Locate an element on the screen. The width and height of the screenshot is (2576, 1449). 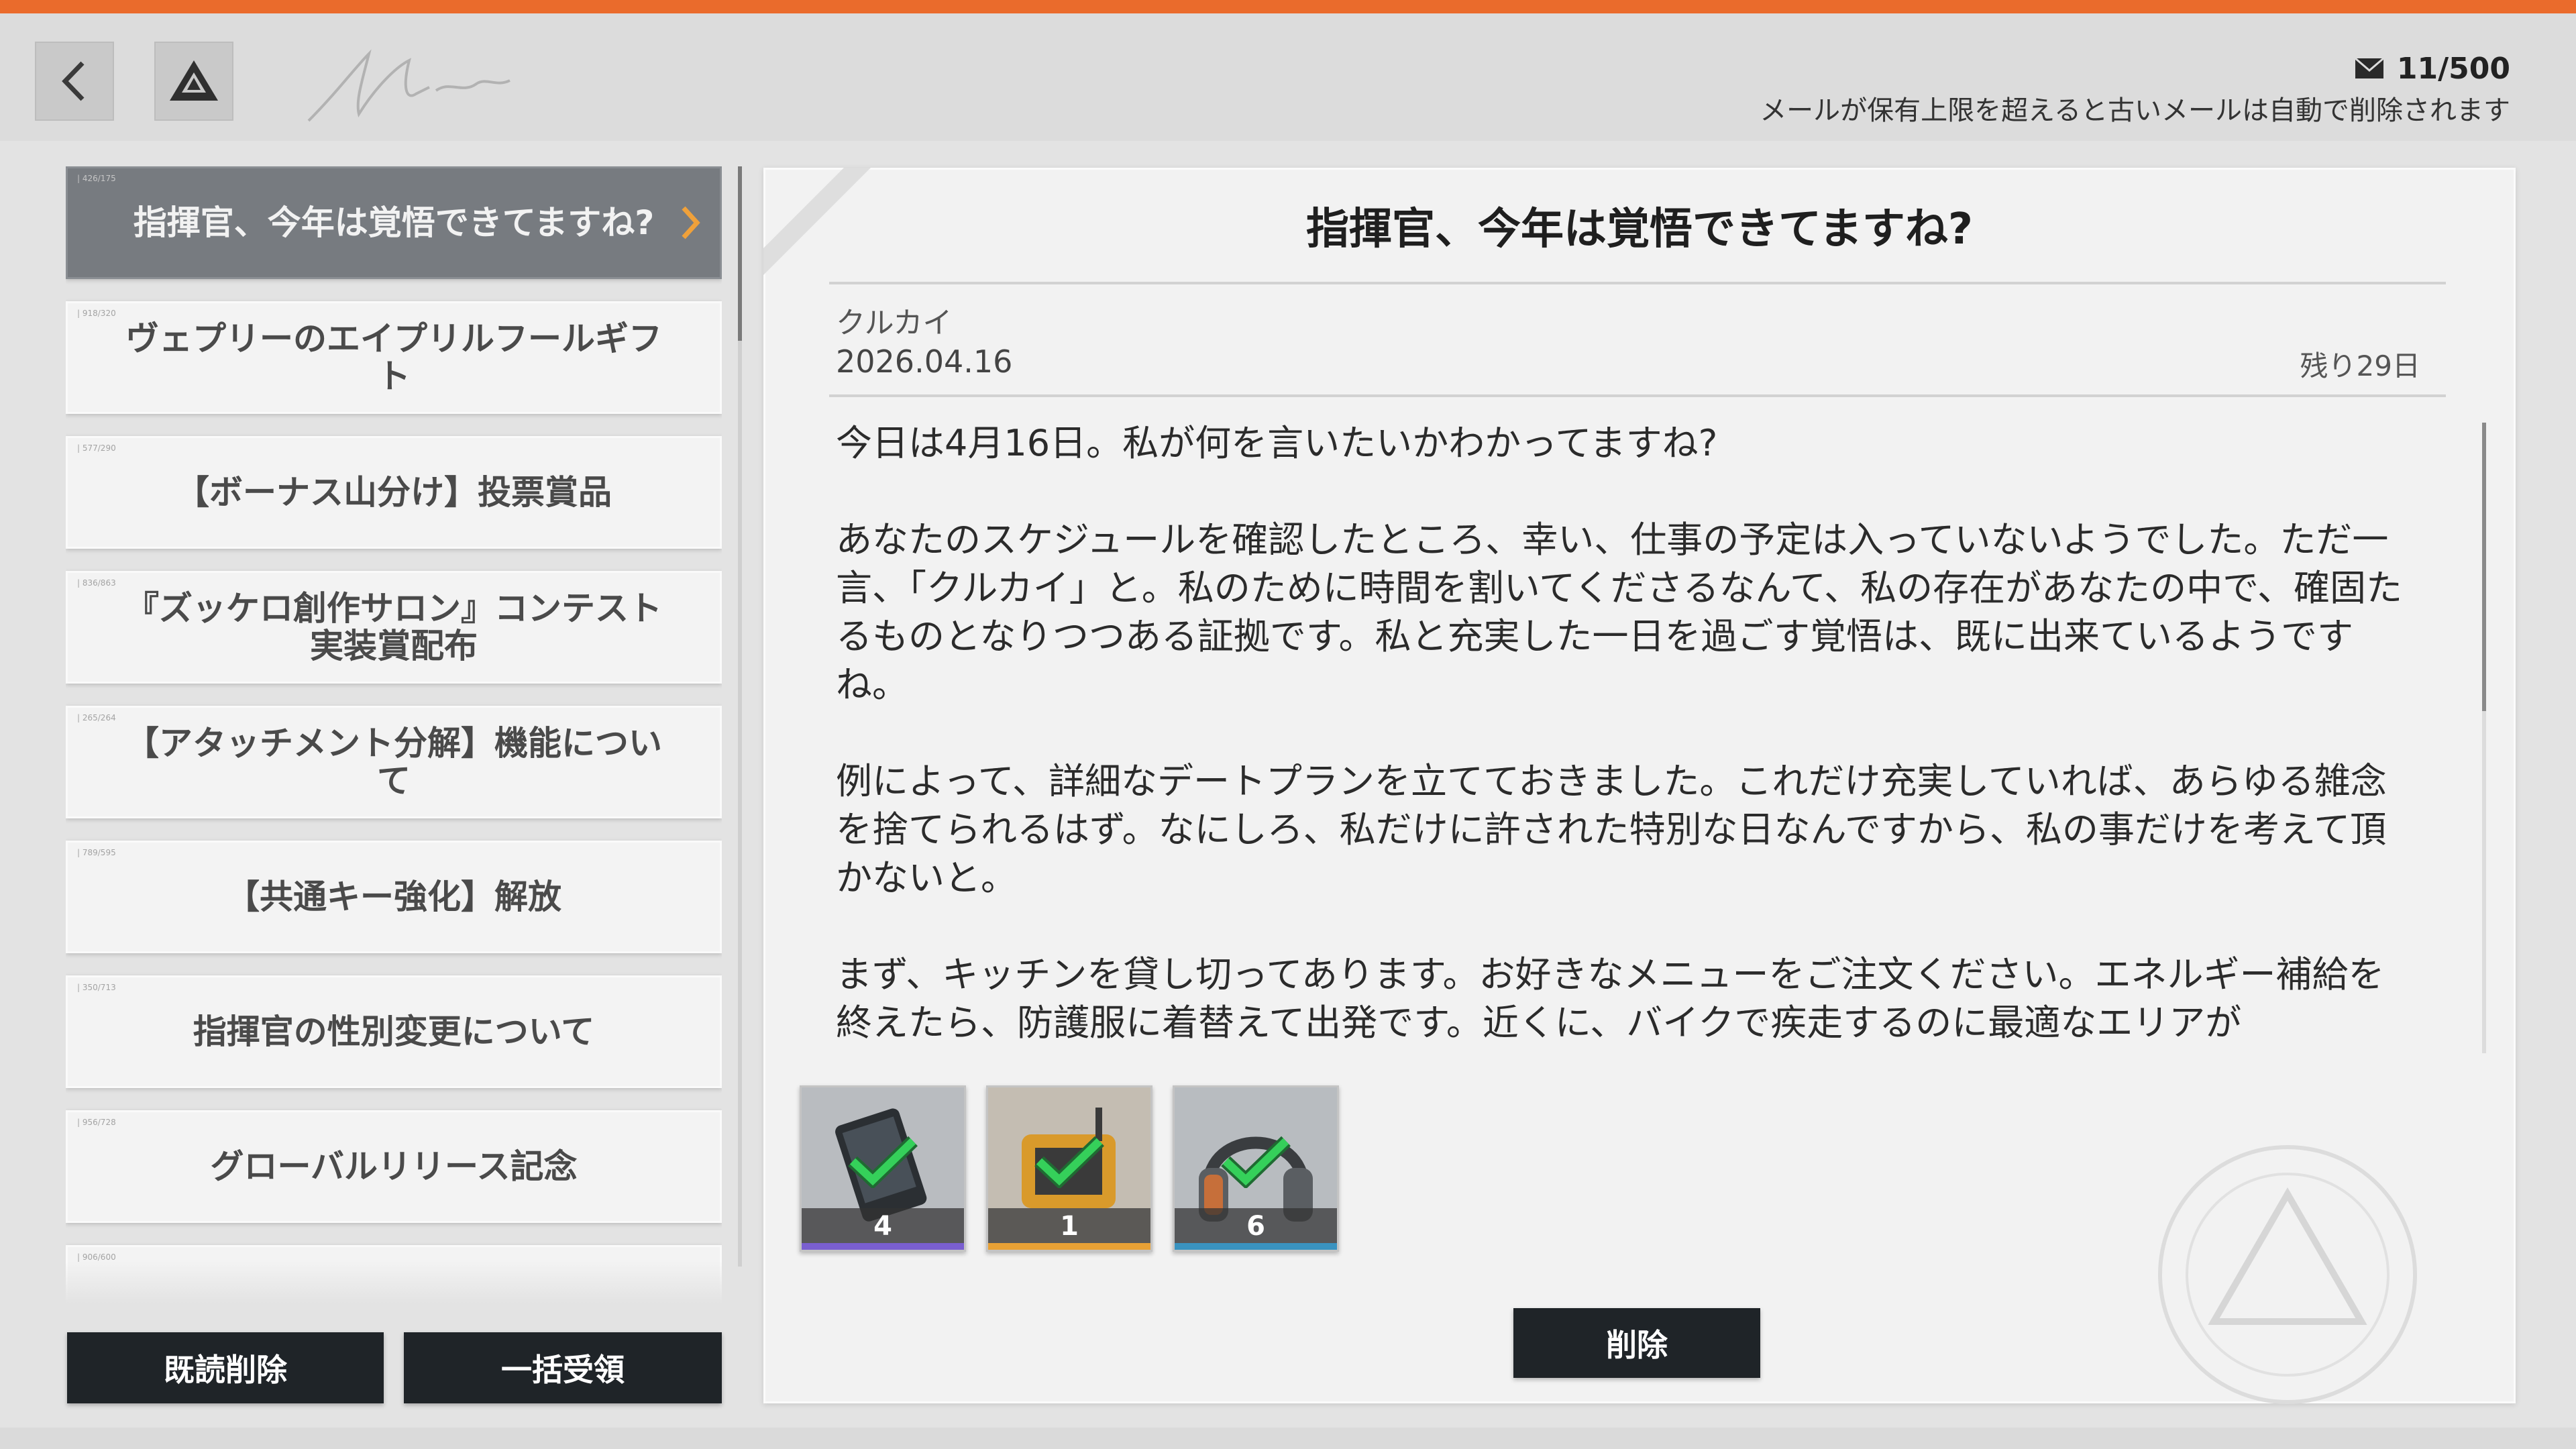
mail-item-serial: | 265/264 is located at coordinates (96, 717).